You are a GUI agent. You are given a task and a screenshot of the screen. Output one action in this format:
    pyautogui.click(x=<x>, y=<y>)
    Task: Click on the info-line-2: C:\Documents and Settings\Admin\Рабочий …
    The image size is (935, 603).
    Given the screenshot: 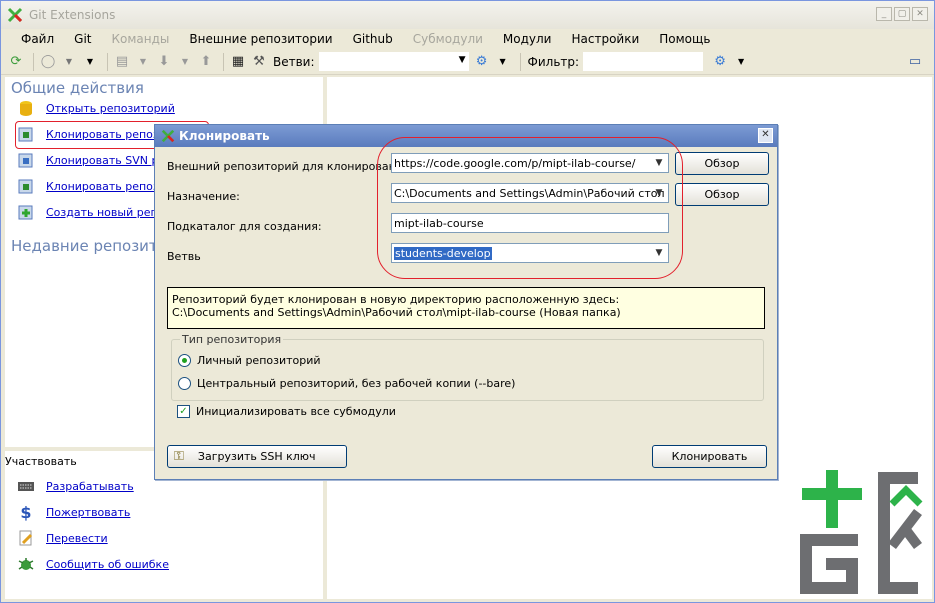 What is the action you would take?
    pyautogui.click(x=396, y=312)
    